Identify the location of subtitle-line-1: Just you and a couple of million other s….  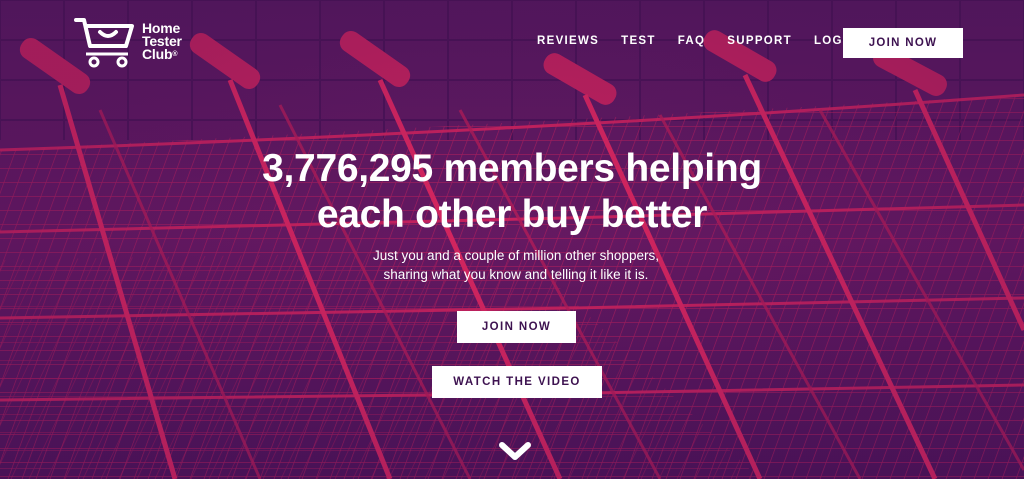
(516, 255).